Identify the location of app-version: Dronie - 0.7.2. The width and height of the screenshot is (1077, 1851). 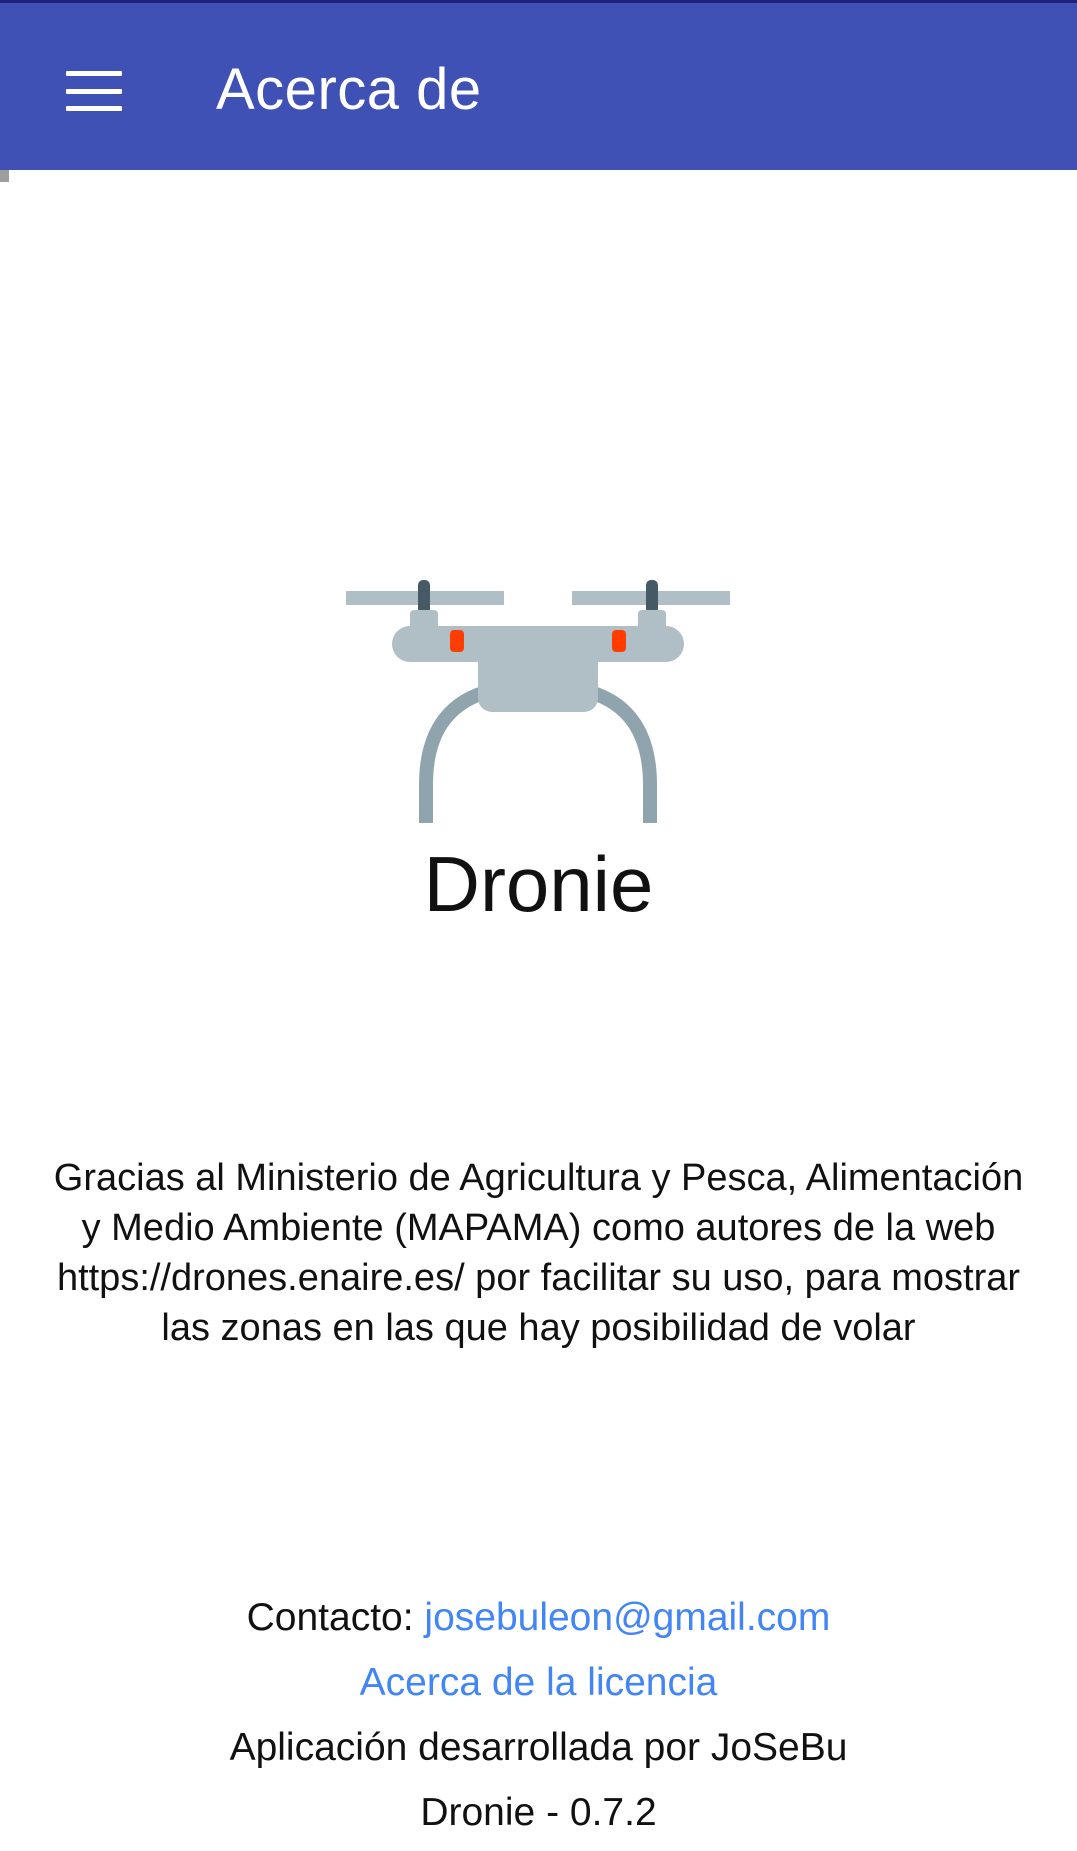
(538, 1812).